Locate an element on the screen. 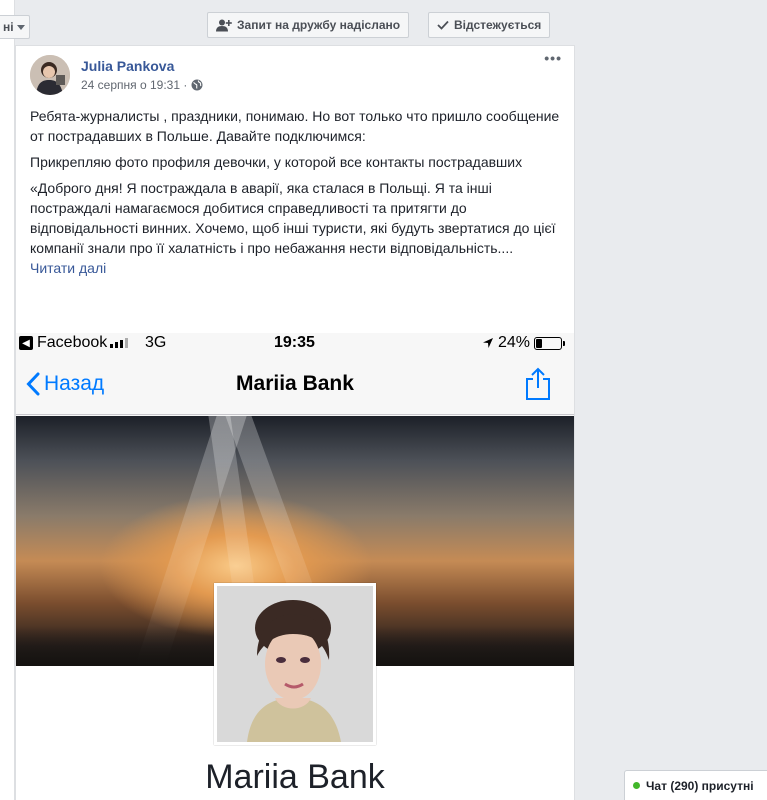  network-type: 3G is located at coordinates (156, 342).